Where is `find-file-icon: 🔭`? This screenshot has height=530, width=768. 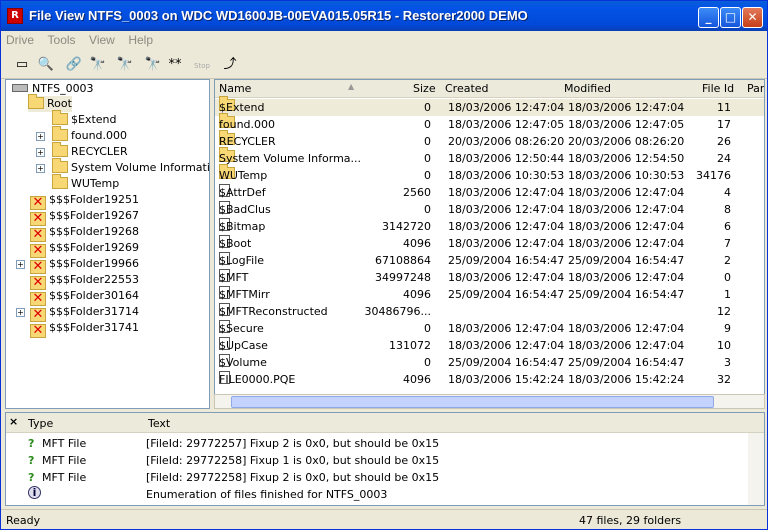
find-file-icon: 🔭 is located at coordinates (153, 65).